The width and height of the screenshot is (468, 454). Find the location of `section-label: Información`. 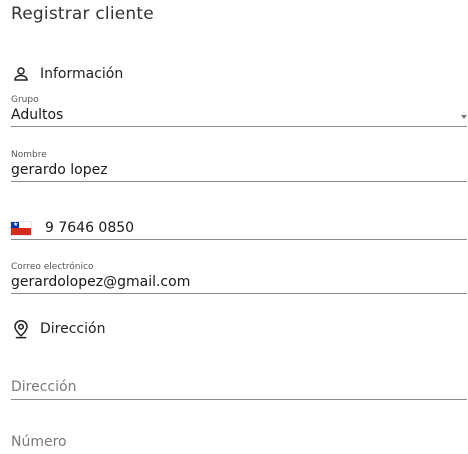

section-label: Información is located at coordinates (82, 74).